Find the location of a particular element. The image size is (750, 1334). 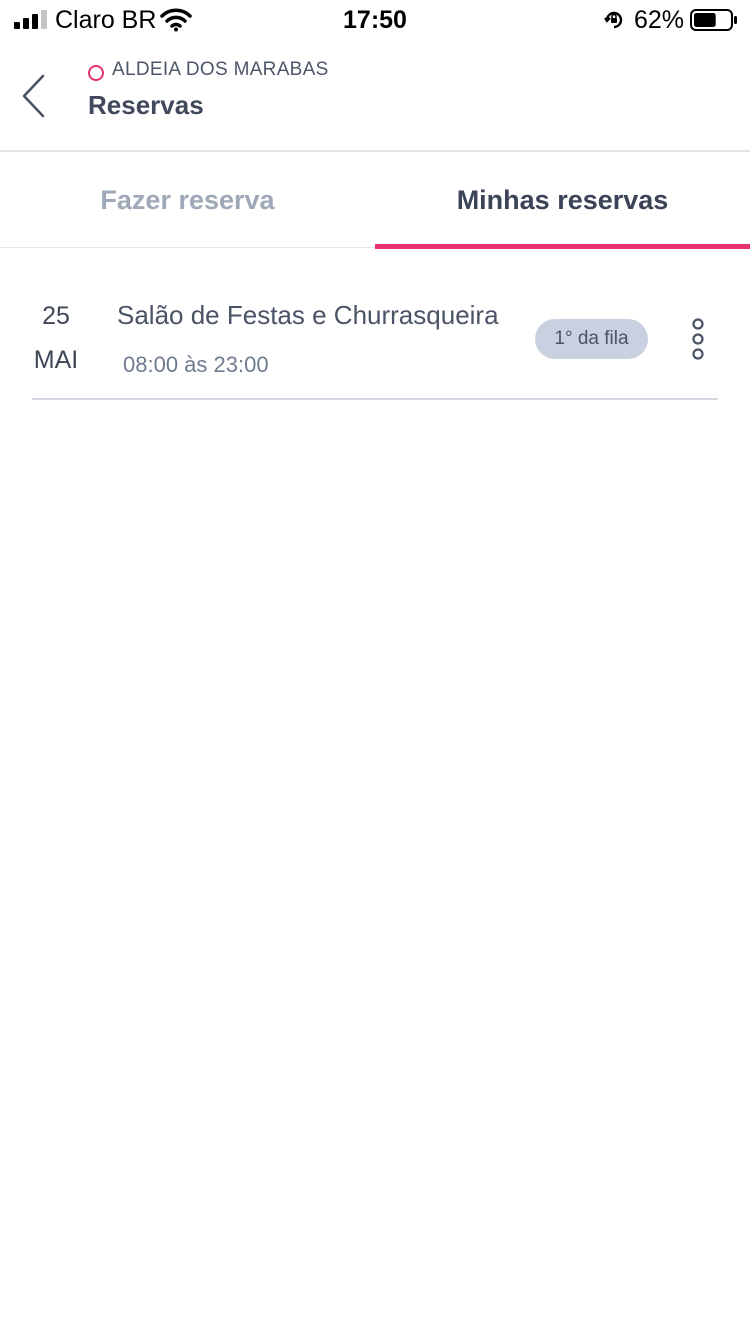

org-name: ALDEIA DOS MARABAS is located at coordinates (220, 69).